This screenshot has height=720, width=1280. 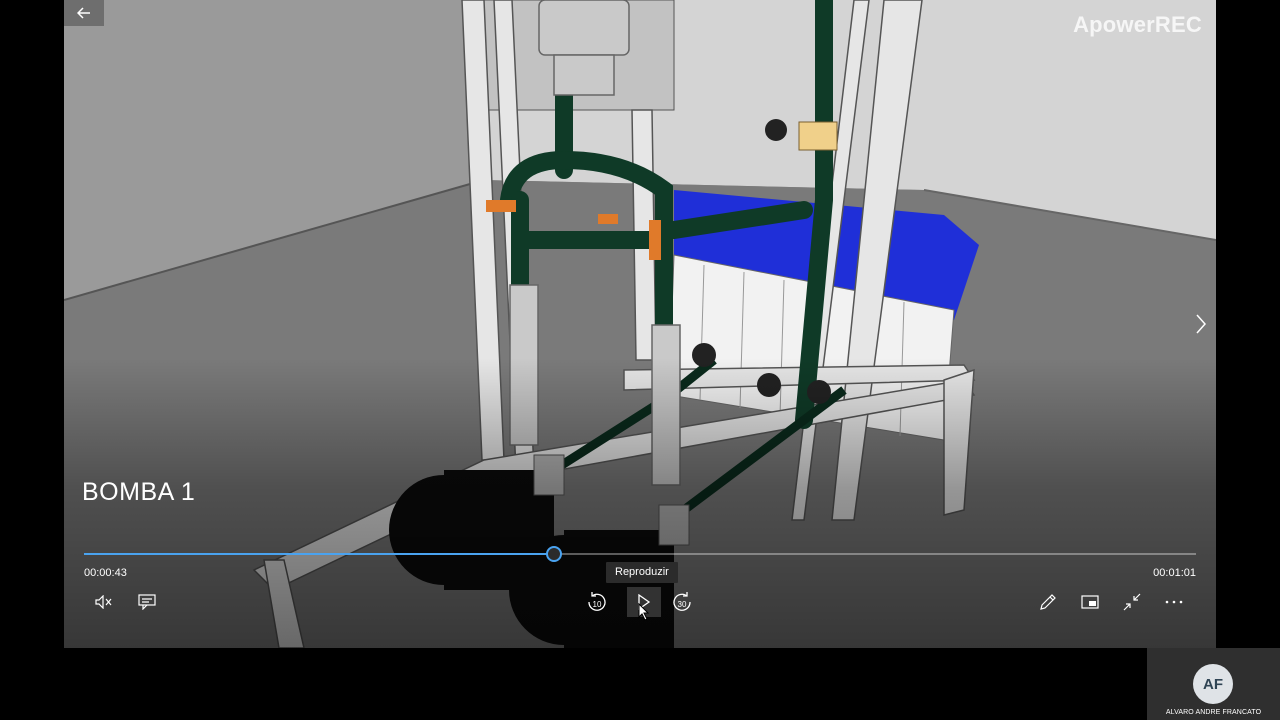 I want to click on skip-forward-button: 30, so click(x=682, y=602).